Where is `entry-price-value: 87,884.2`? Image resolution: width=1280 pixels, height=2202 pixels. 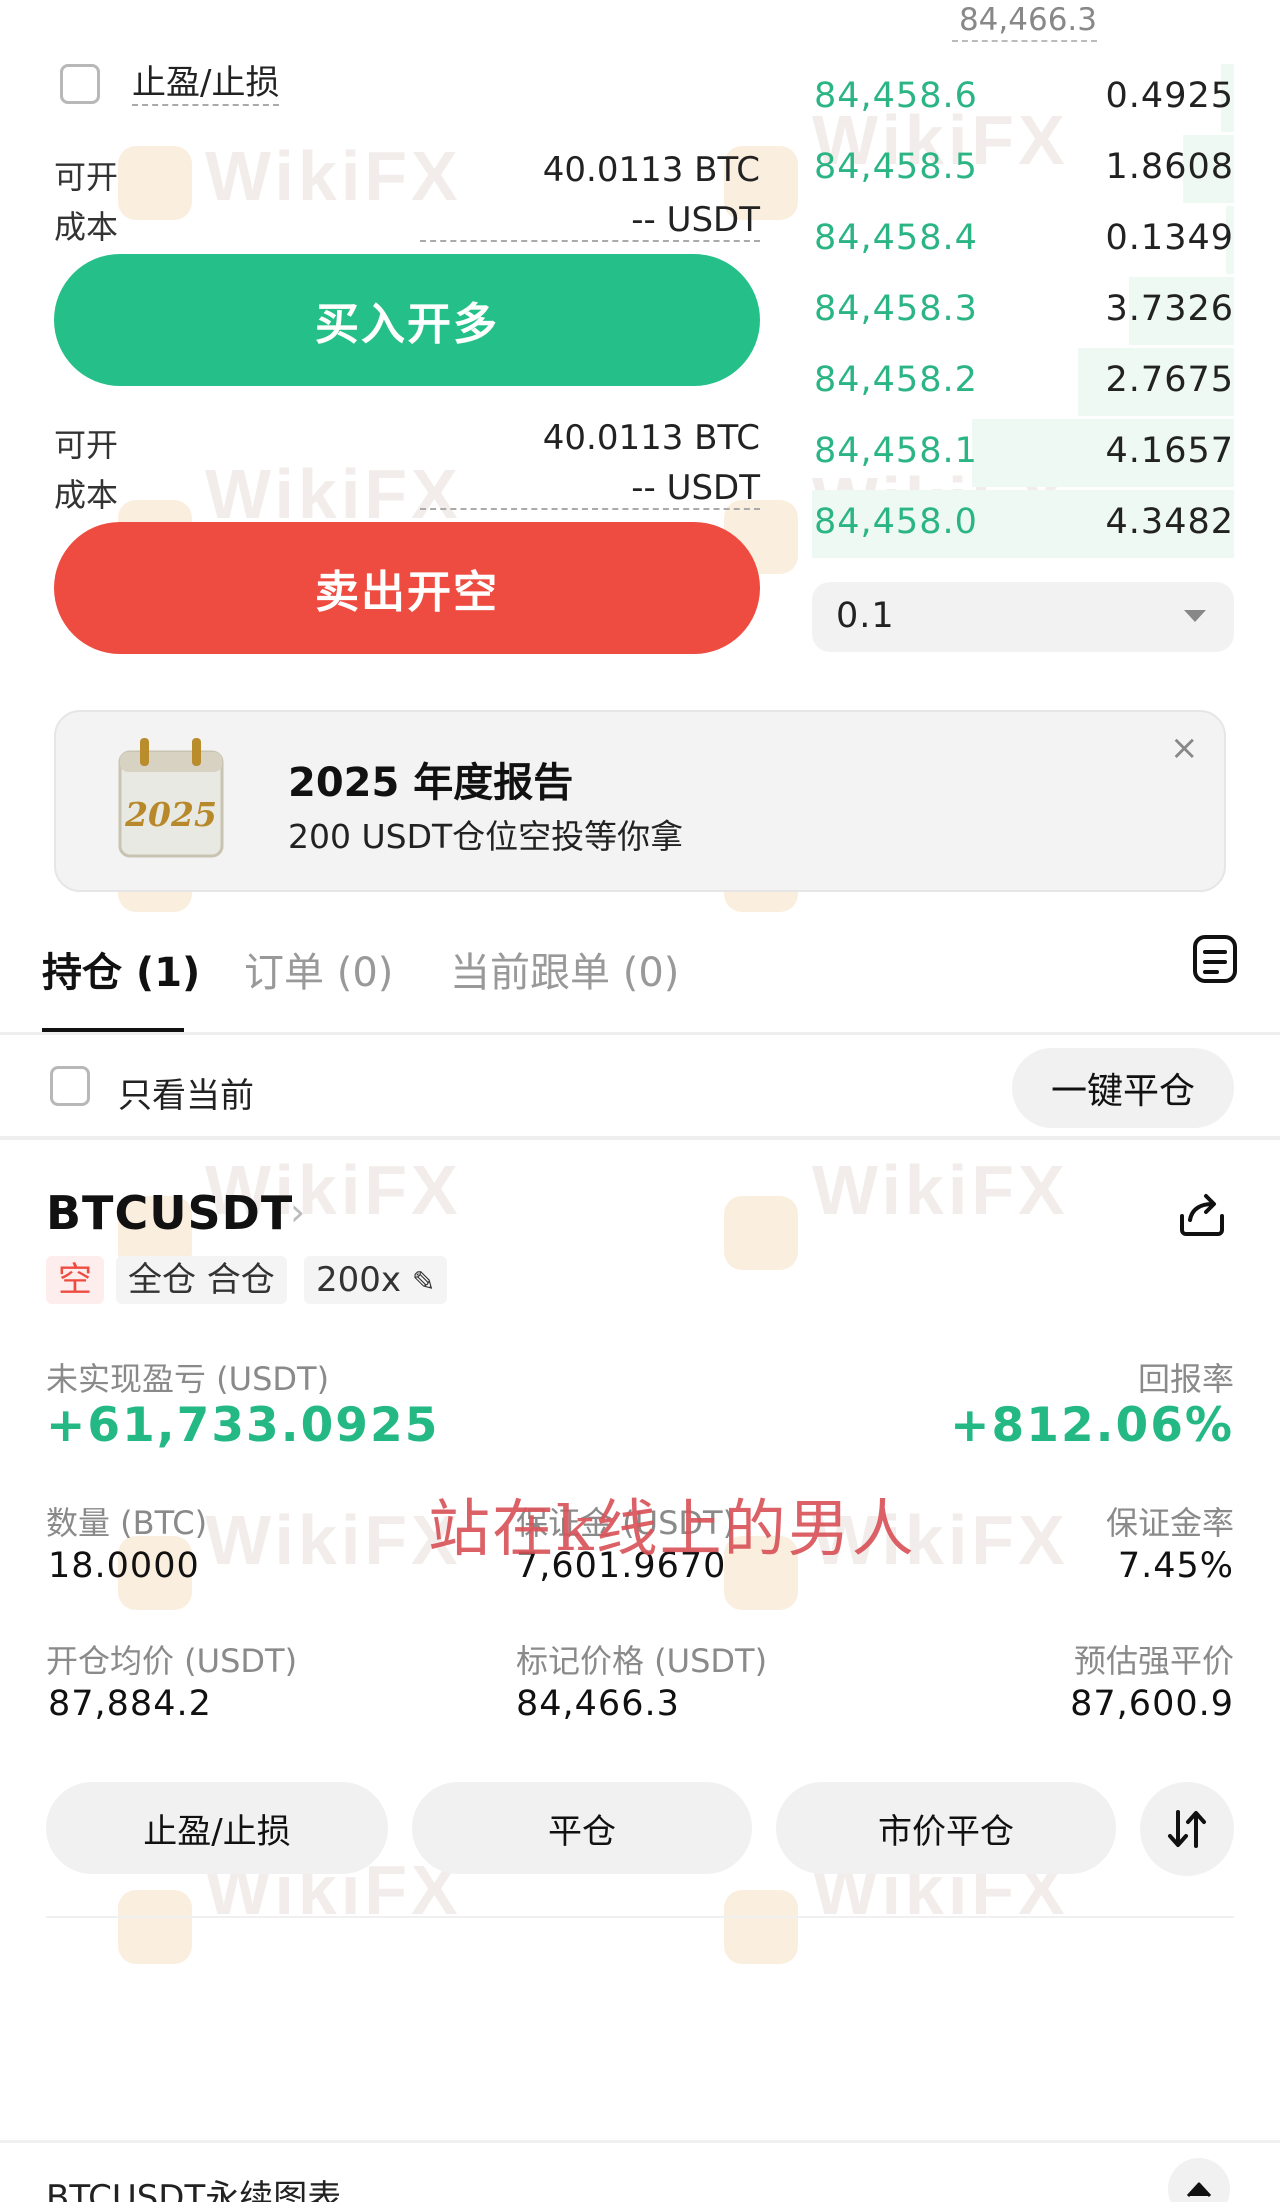
entry-price-value: 87,884.2 is located at coordinates (130, 1704).